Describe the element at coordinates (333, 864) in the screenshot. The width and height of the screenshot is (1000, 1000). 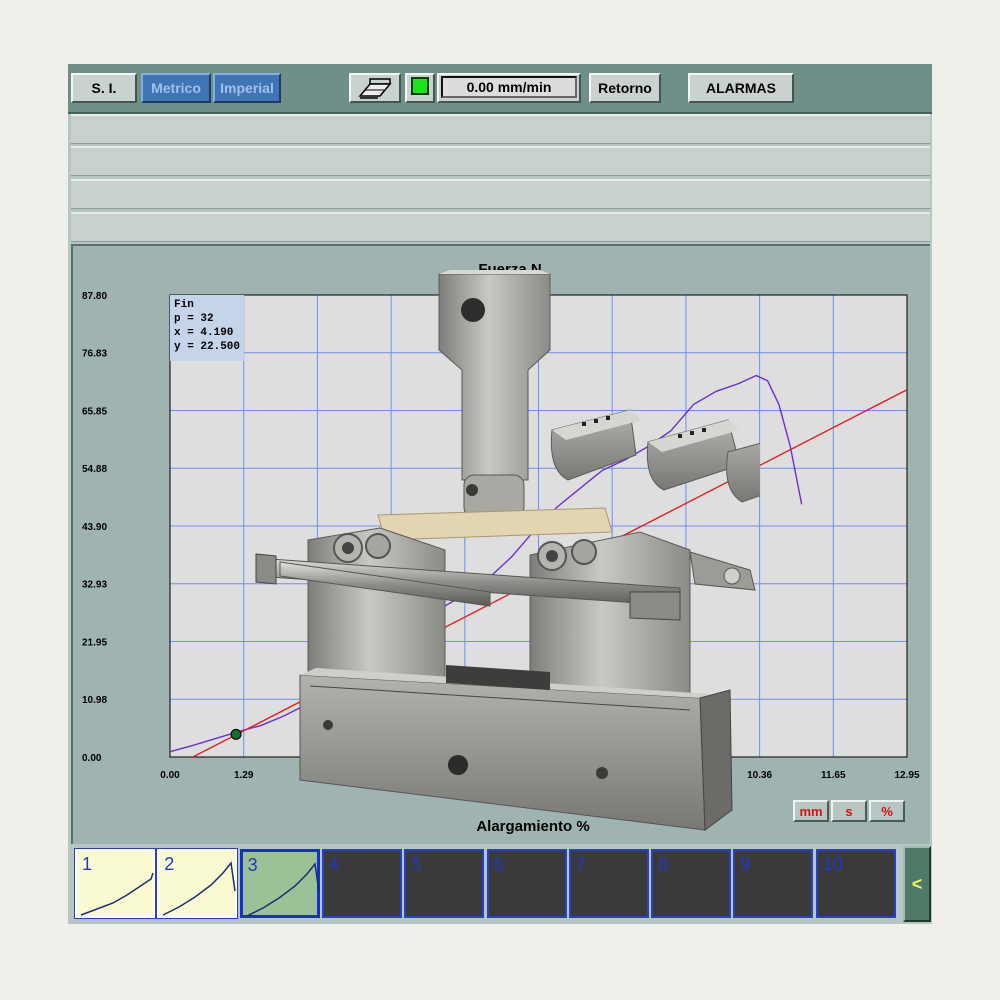
I see `thumbnail-number: 4` at that location.